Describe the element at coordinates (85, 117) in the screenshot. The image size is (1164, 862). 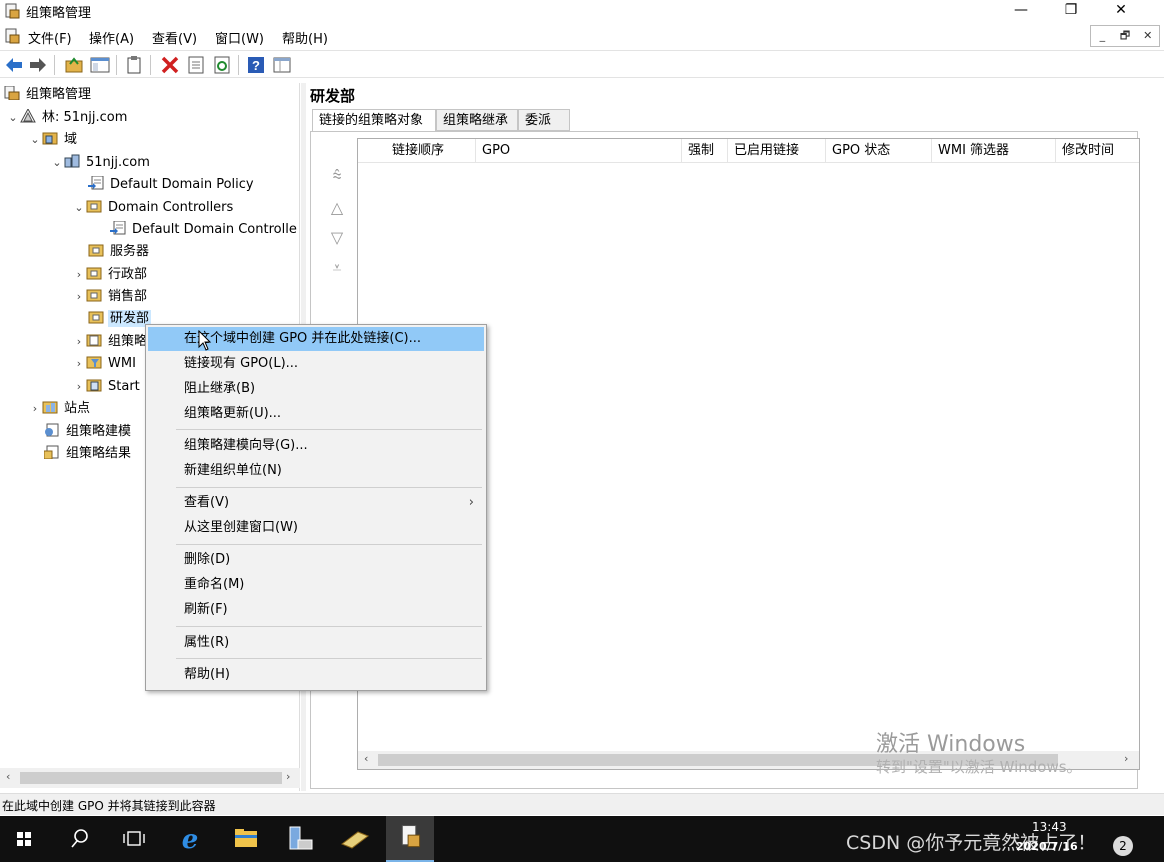
I see `tree-label: 林: 51njj.com` at that location.